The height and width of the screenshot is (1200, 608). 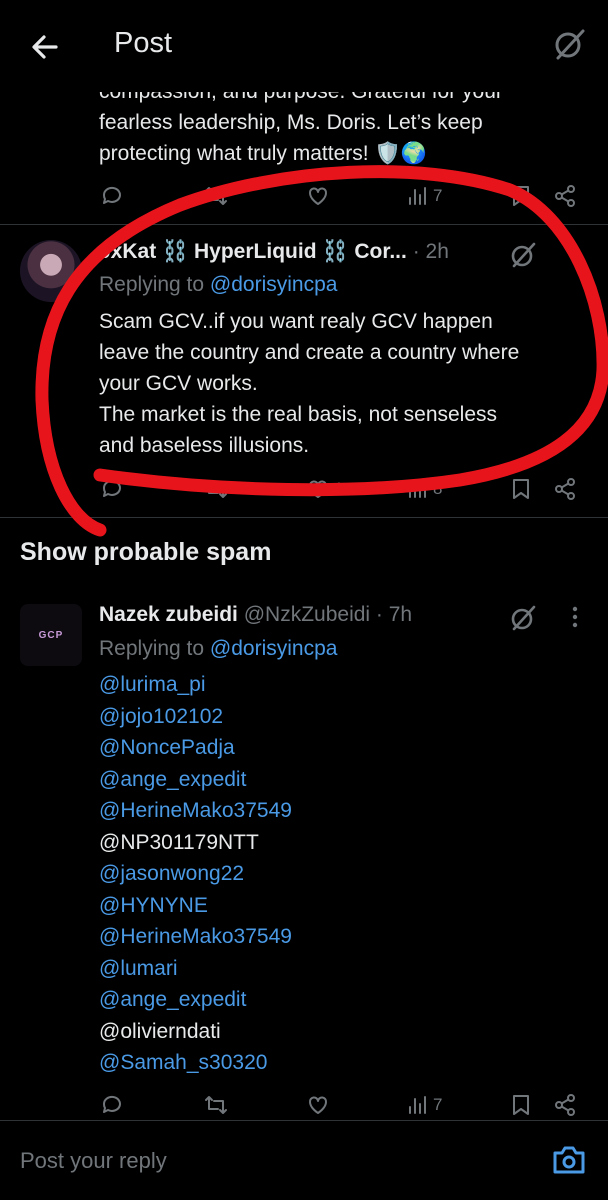 I want to click on avatar: GCP, so click(x=51, y=635).